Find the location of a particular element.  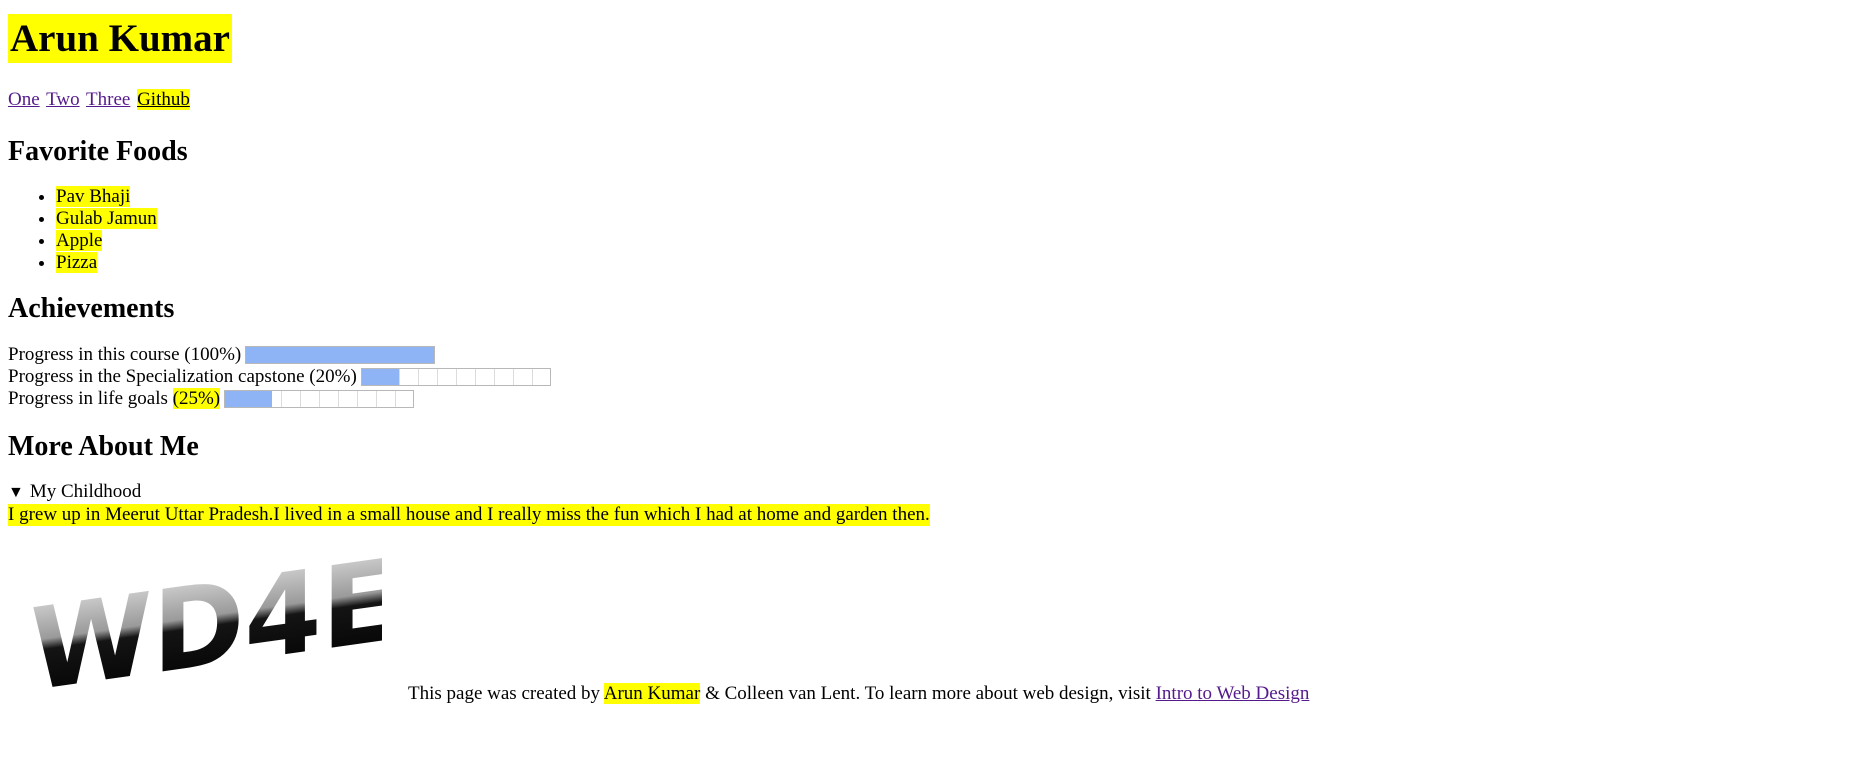

foods-heading: Favorite Foods is located at coordinates (98, 151).